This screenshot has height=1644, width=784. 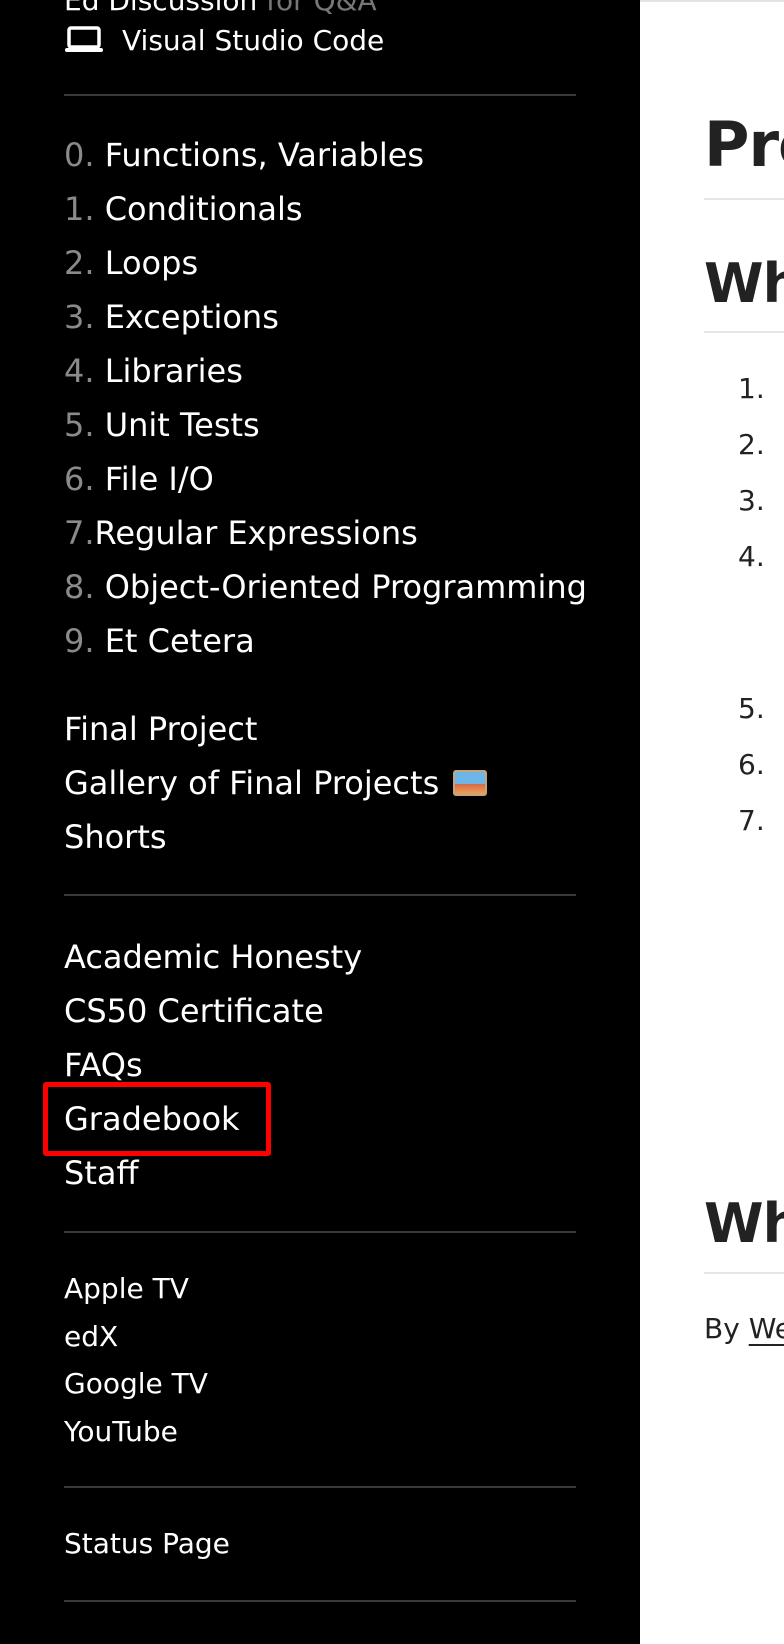 I want to click on sidebar-item-edx: edX, so click(x=136, y=1337).